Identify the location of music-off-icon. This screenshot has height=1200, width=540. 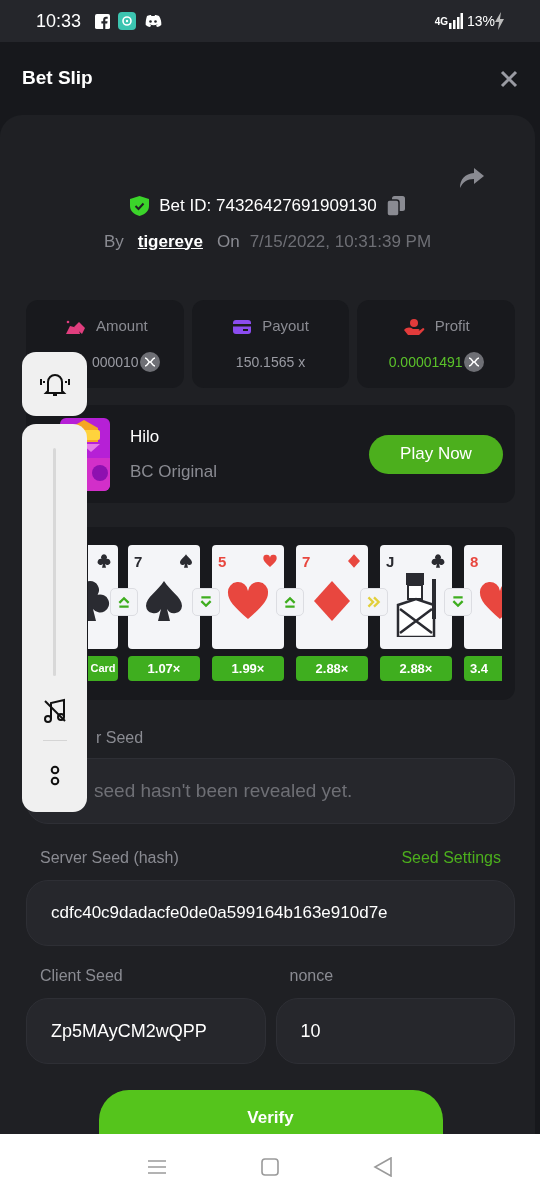
(54, 711).